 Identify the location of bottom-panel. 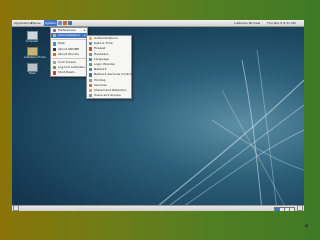
(158, 208).